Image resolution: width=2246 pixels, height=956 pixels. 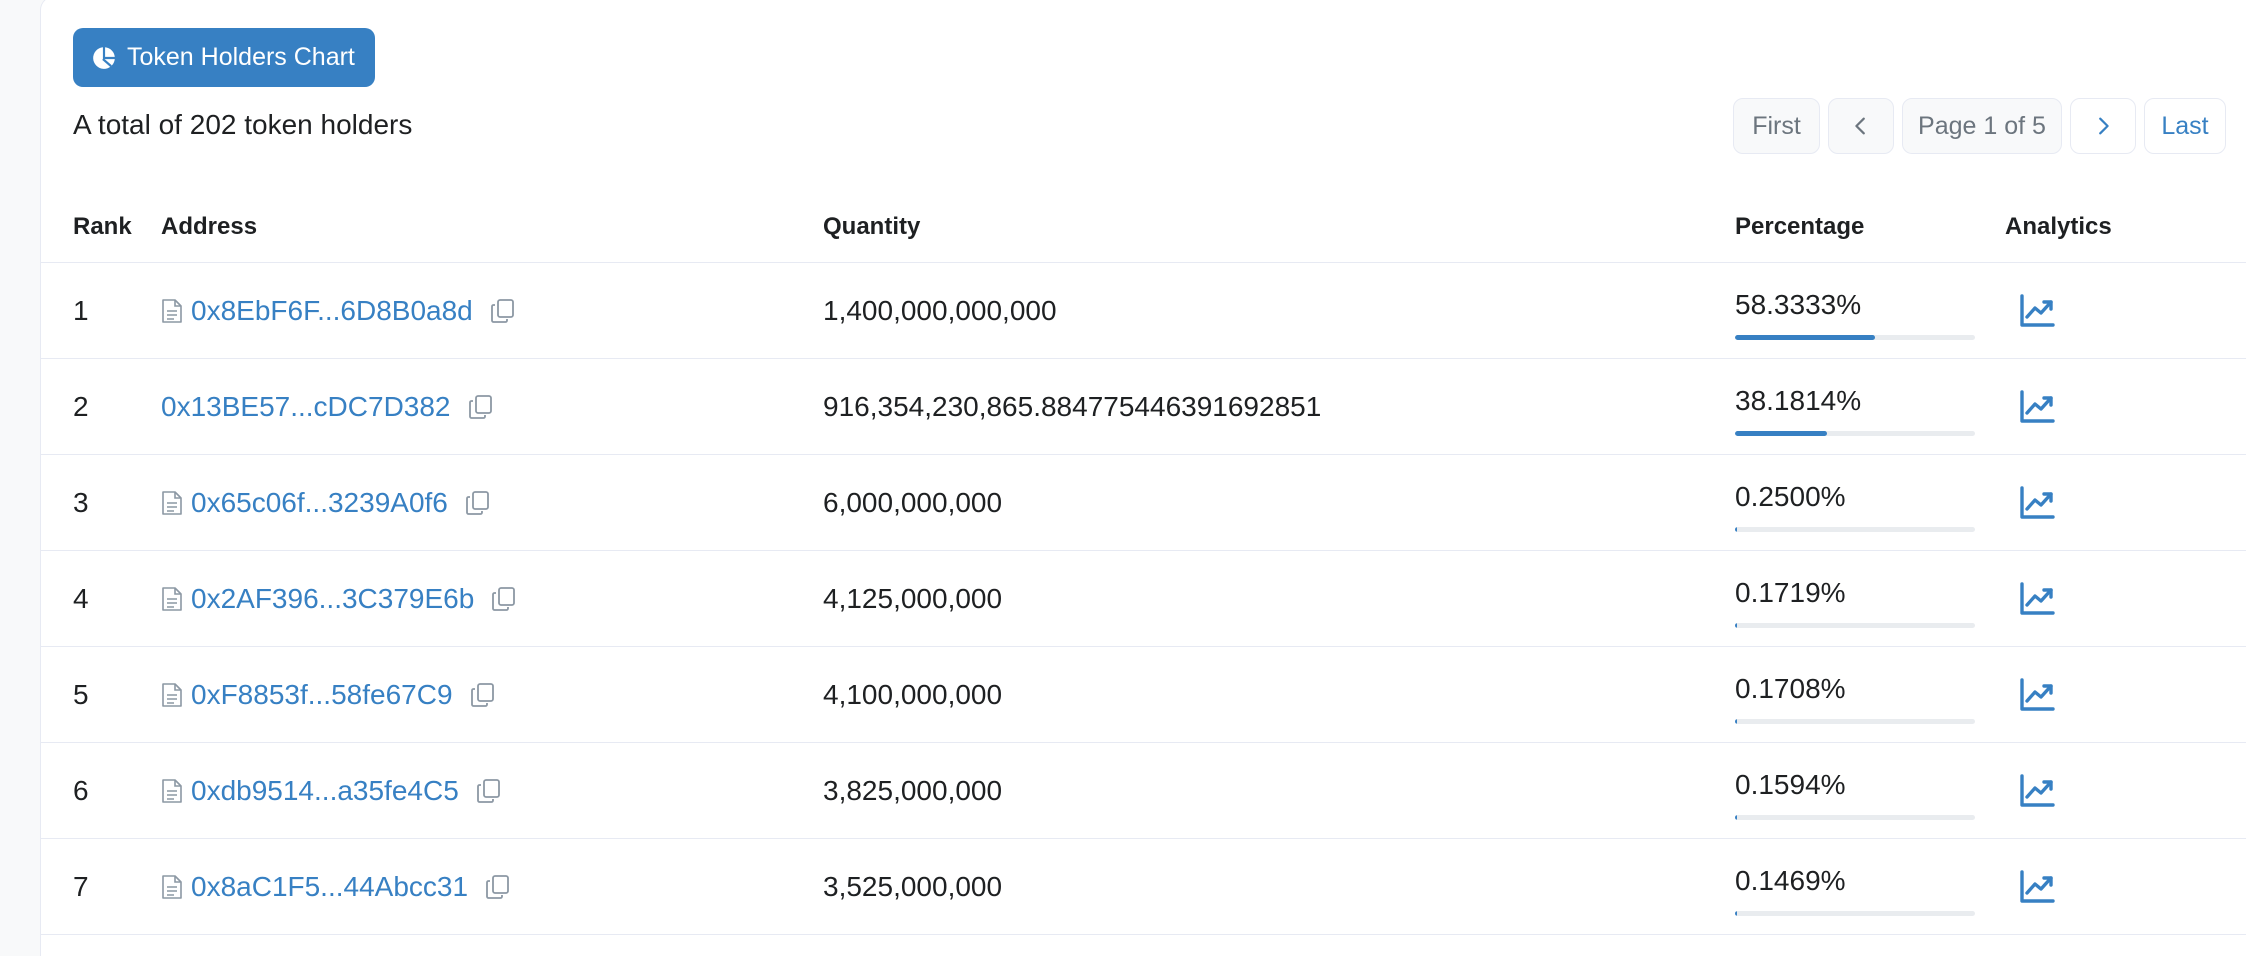 What do you see at coordinates (306, 407) in the screenshot?
I see `holder-address-link: 0x13BE57...cDC7D382` at bounding box center [306, 407].